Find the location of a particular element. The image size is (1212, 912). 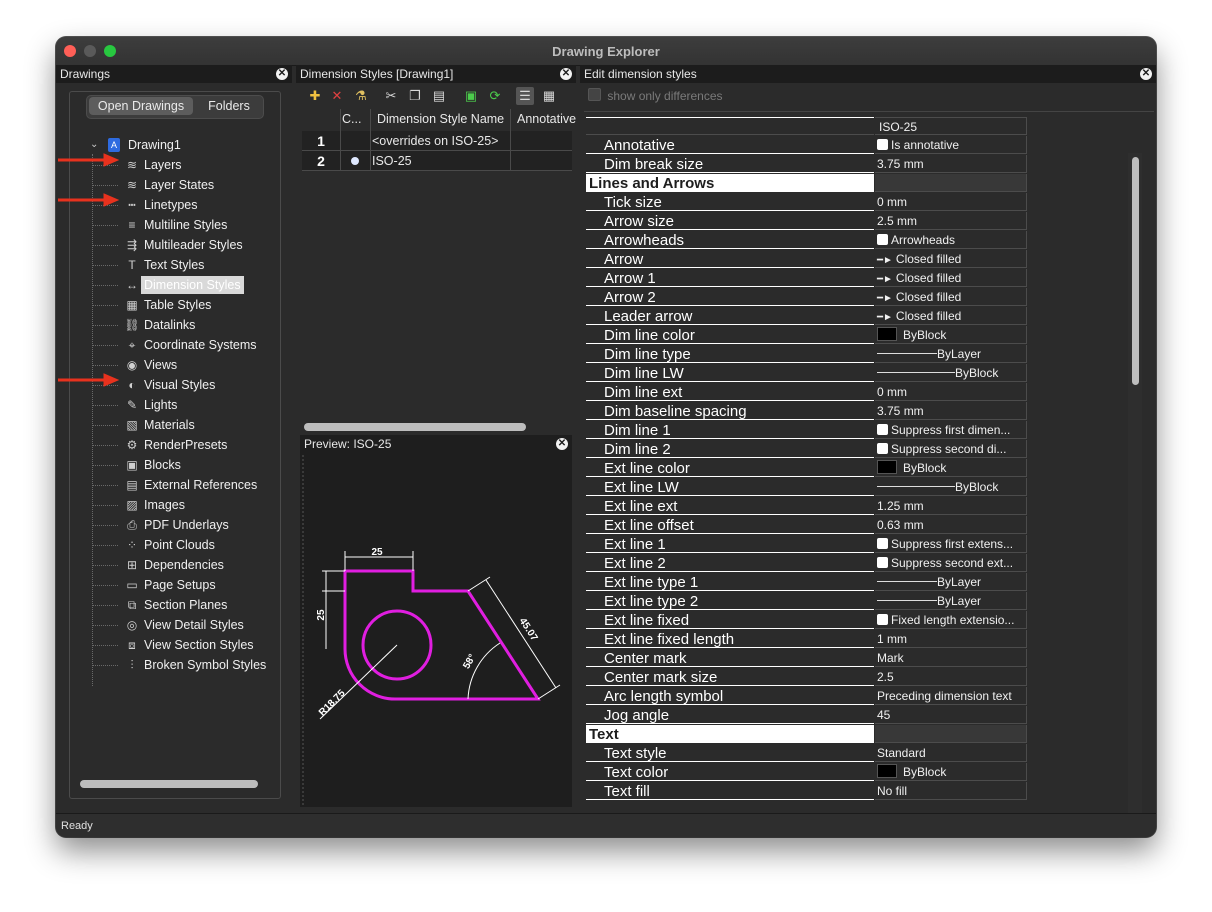

close-drawings-panel-icon: ✕ is located at coordinates (282, 74).